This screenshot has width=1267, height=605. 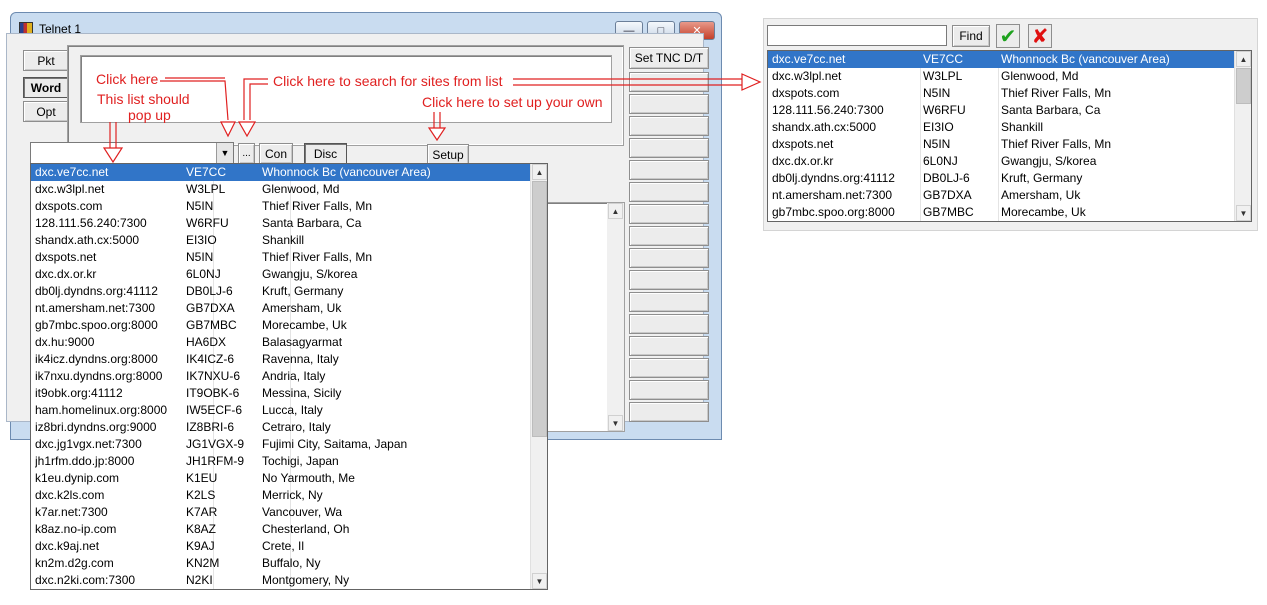 What do you see at coordinates (199, 580) in the screenshot?
I see `callsign-cell: N2KI` at bounding box center [199, 580].